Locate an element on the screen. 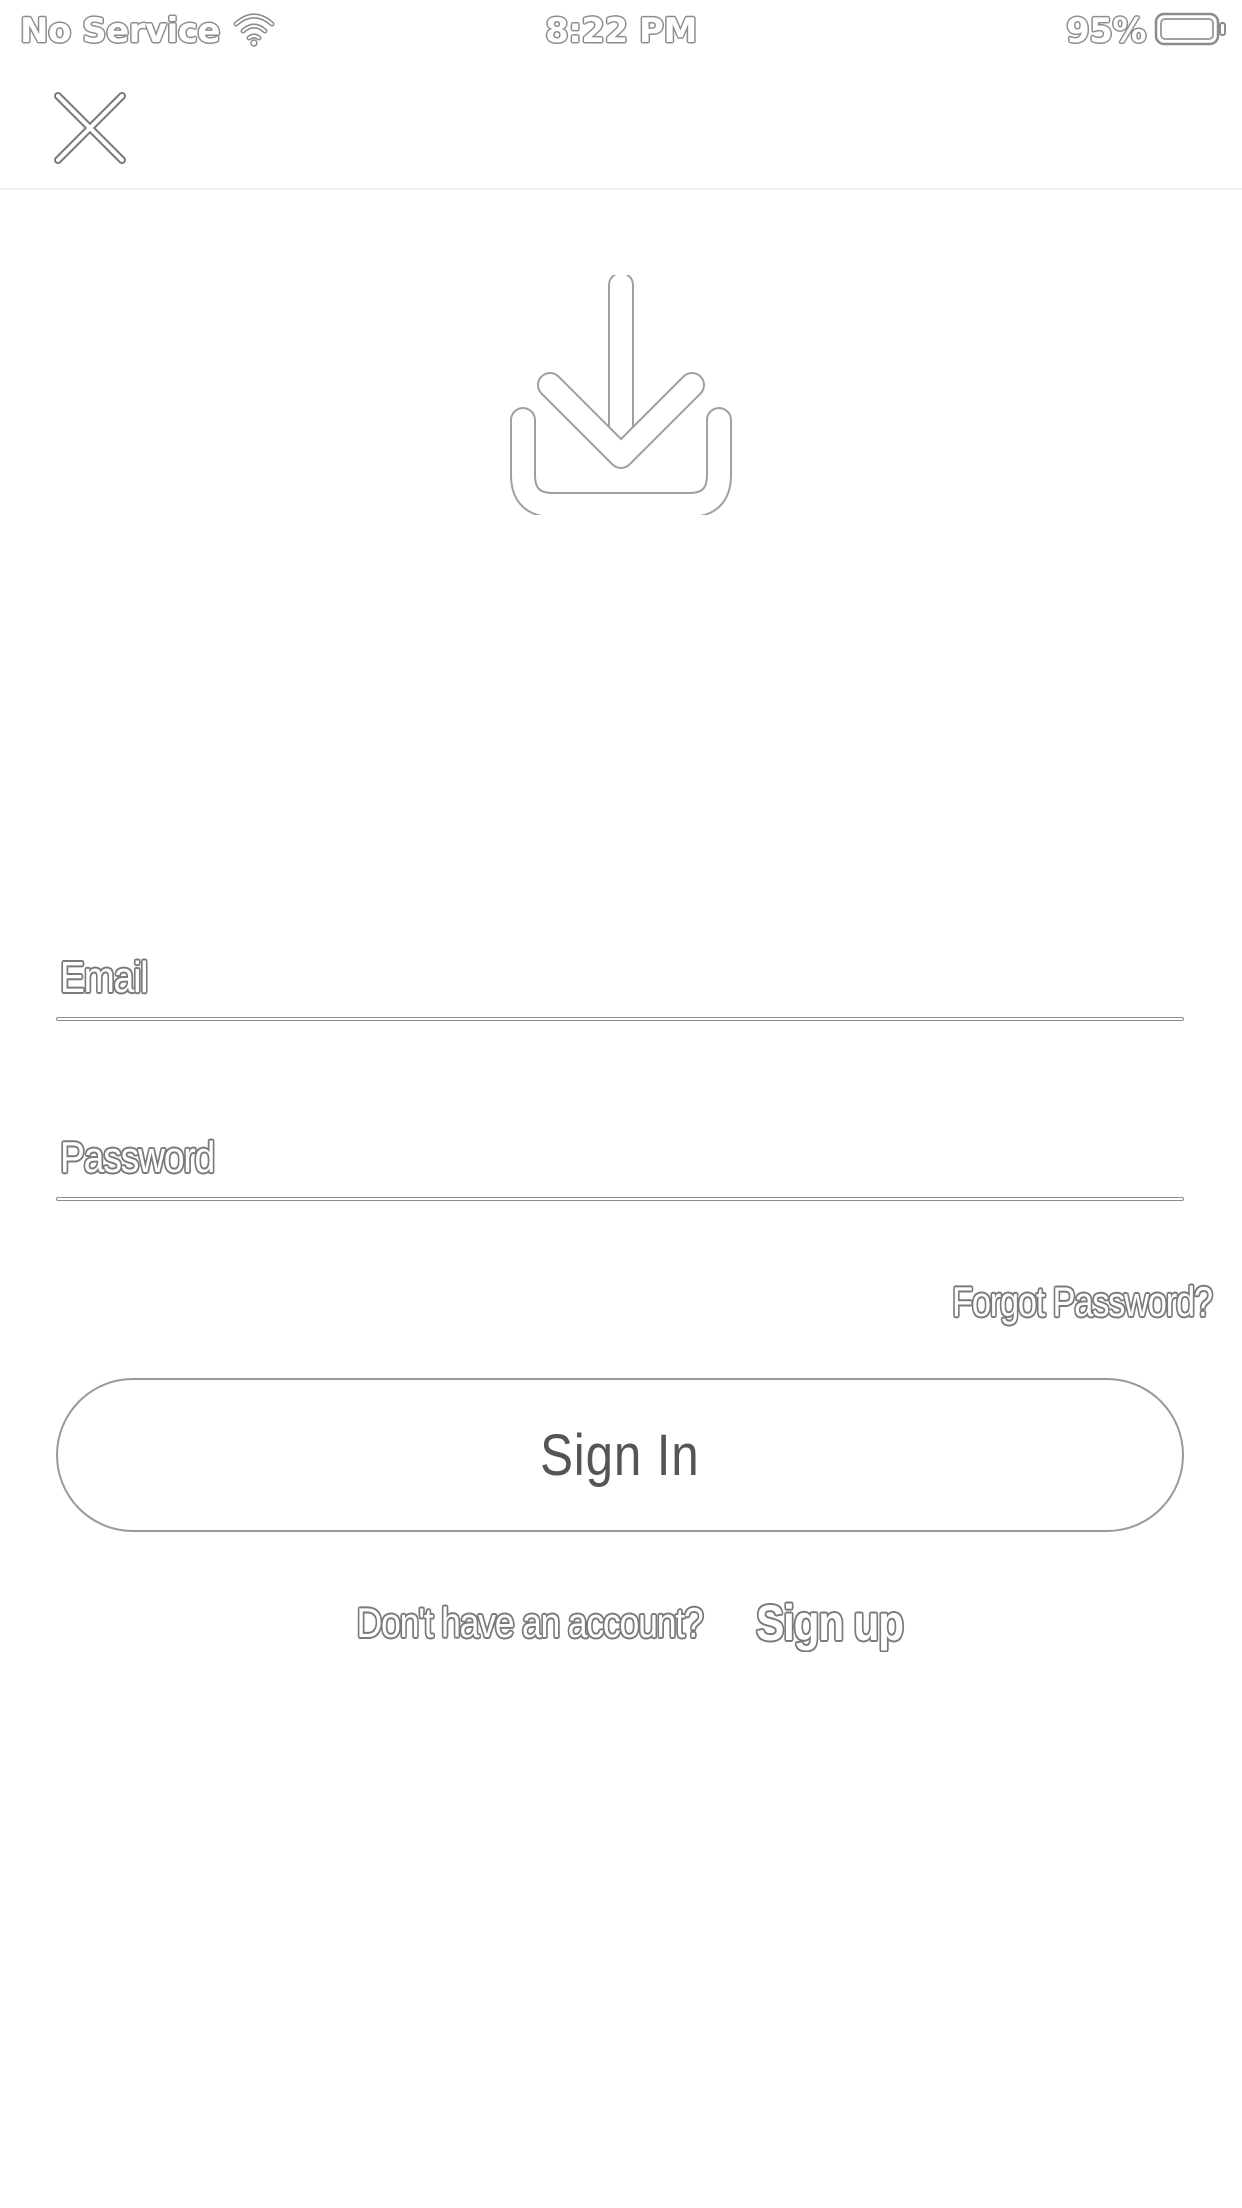 Image resolution: width=1242 pixels, height=2208 pixels. battery-percent: 95% is located at coordinates (1106, 31).